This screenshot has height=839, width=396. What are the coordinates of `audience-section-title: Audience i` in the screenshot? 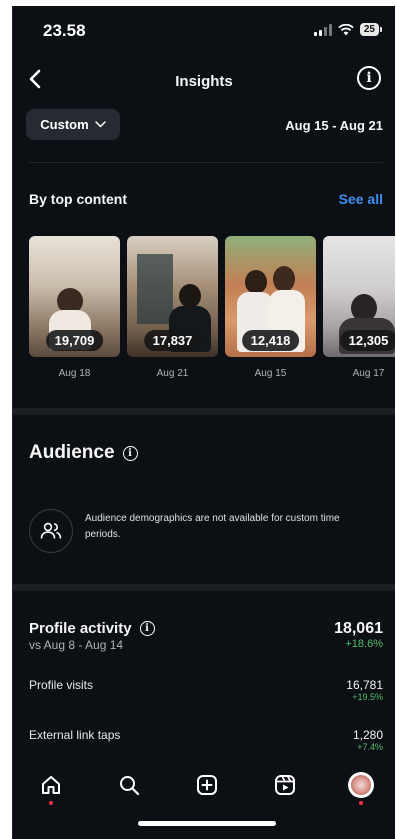 It's located at (83, 453).